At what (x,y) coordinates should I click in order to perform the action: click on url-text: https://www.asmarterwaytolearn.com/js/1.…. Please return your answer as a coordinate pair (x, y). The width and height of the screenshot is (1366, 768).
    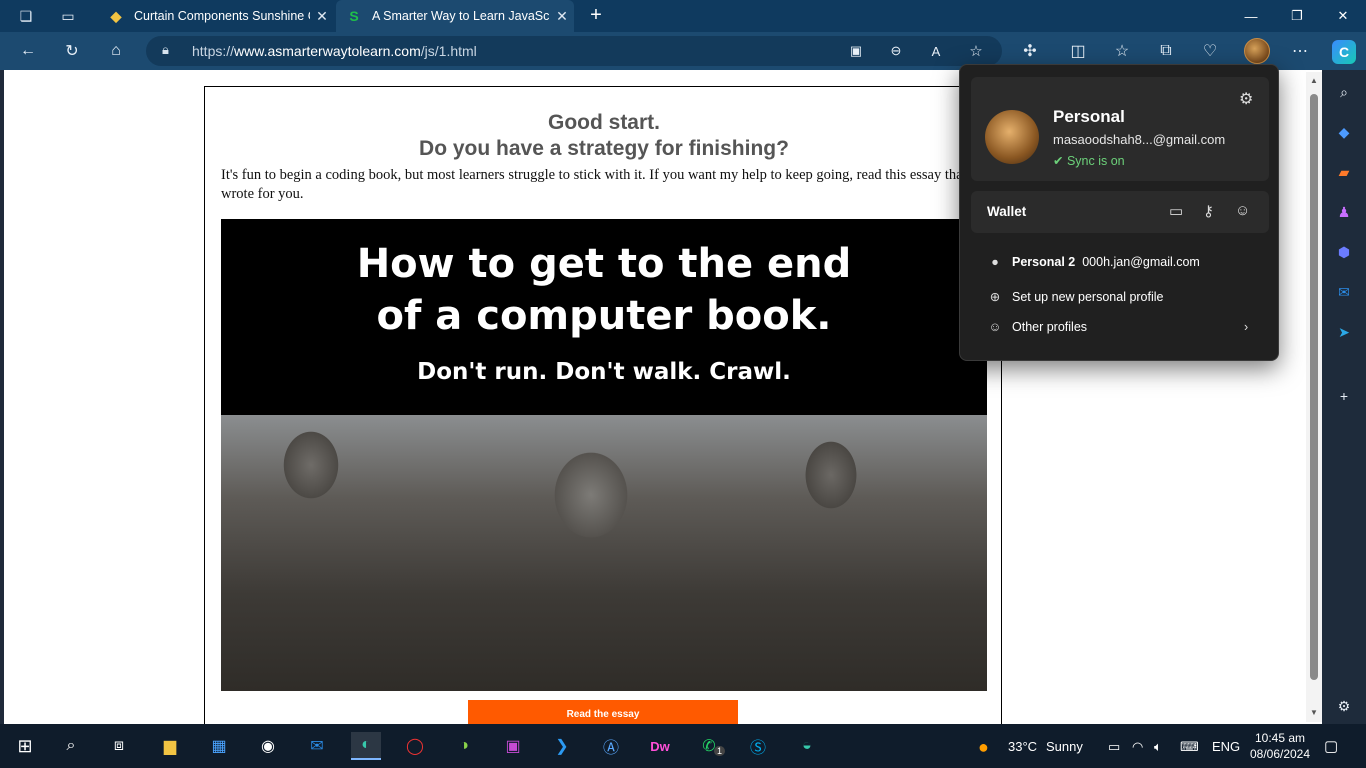
    Looking at the image, I should click on (334, 51).